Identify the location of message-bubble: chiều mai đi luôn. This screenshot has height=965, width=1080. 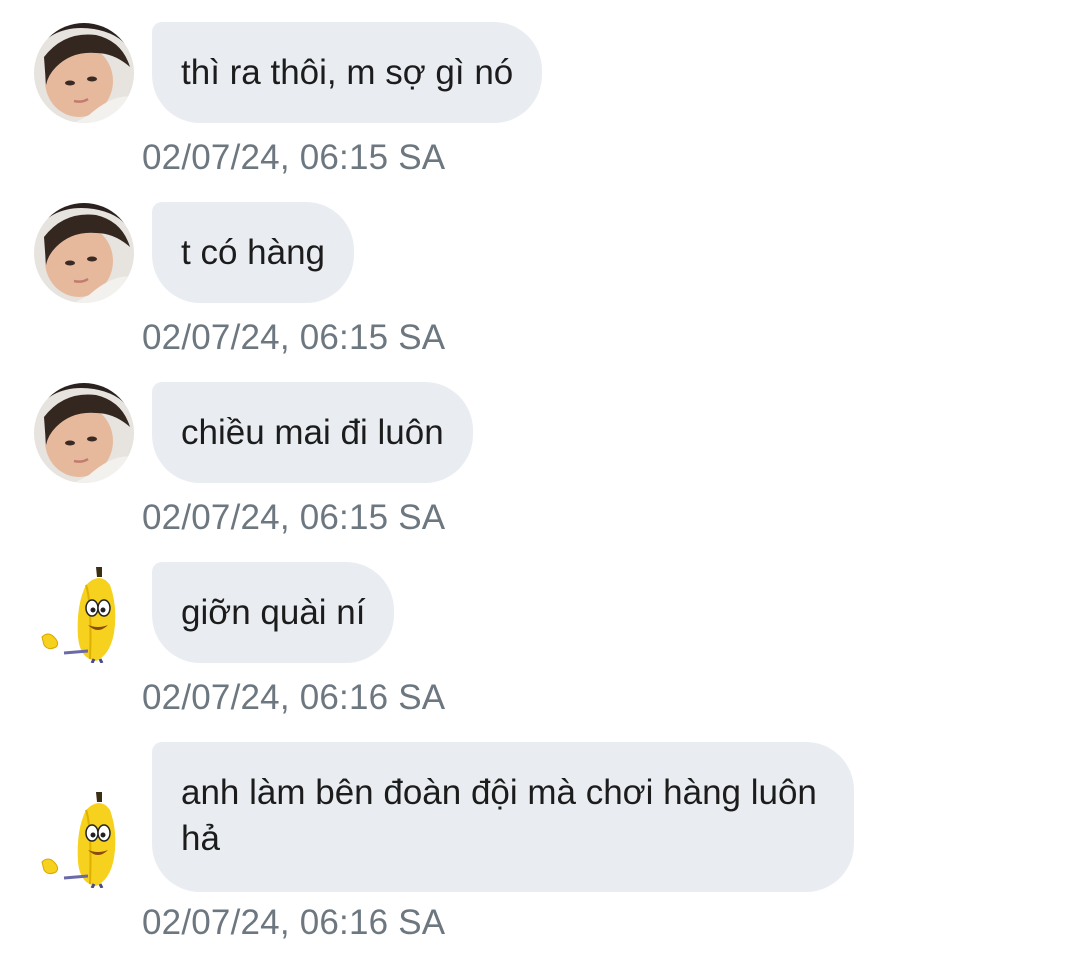
(312, 432).